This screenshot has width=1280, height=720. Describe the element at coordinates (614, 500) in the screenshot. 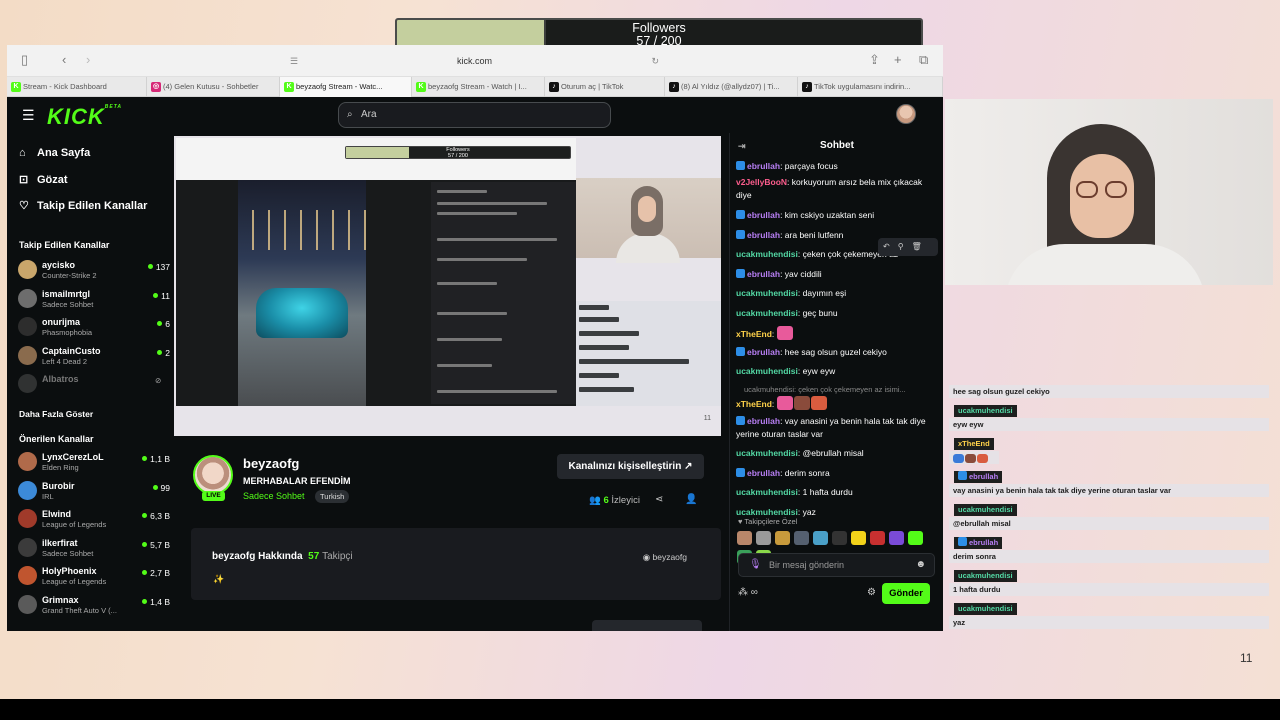

I see `viewer-count: 👥 6 İzleyici` at that location.